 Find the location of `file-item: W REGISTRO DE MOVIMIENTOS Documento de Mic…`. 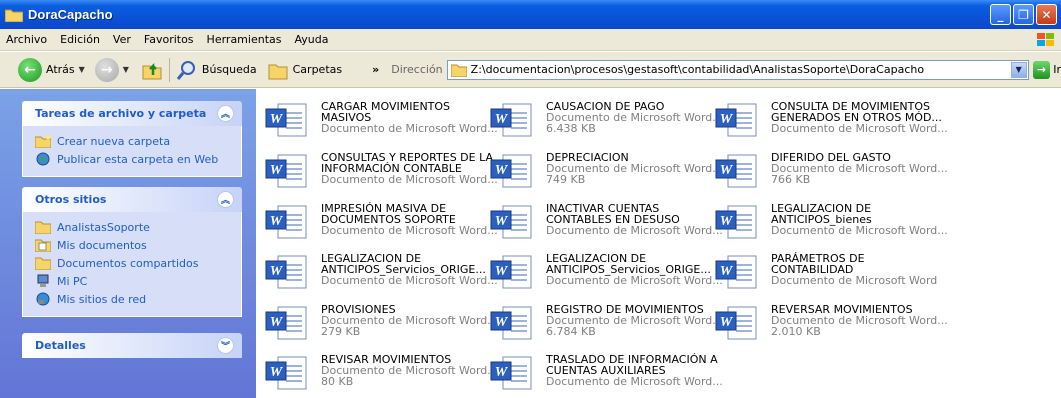

file-item: W REGISTRO DE MOVIMIENTOS Documento de Mic… is located at coordinates (604, 322).